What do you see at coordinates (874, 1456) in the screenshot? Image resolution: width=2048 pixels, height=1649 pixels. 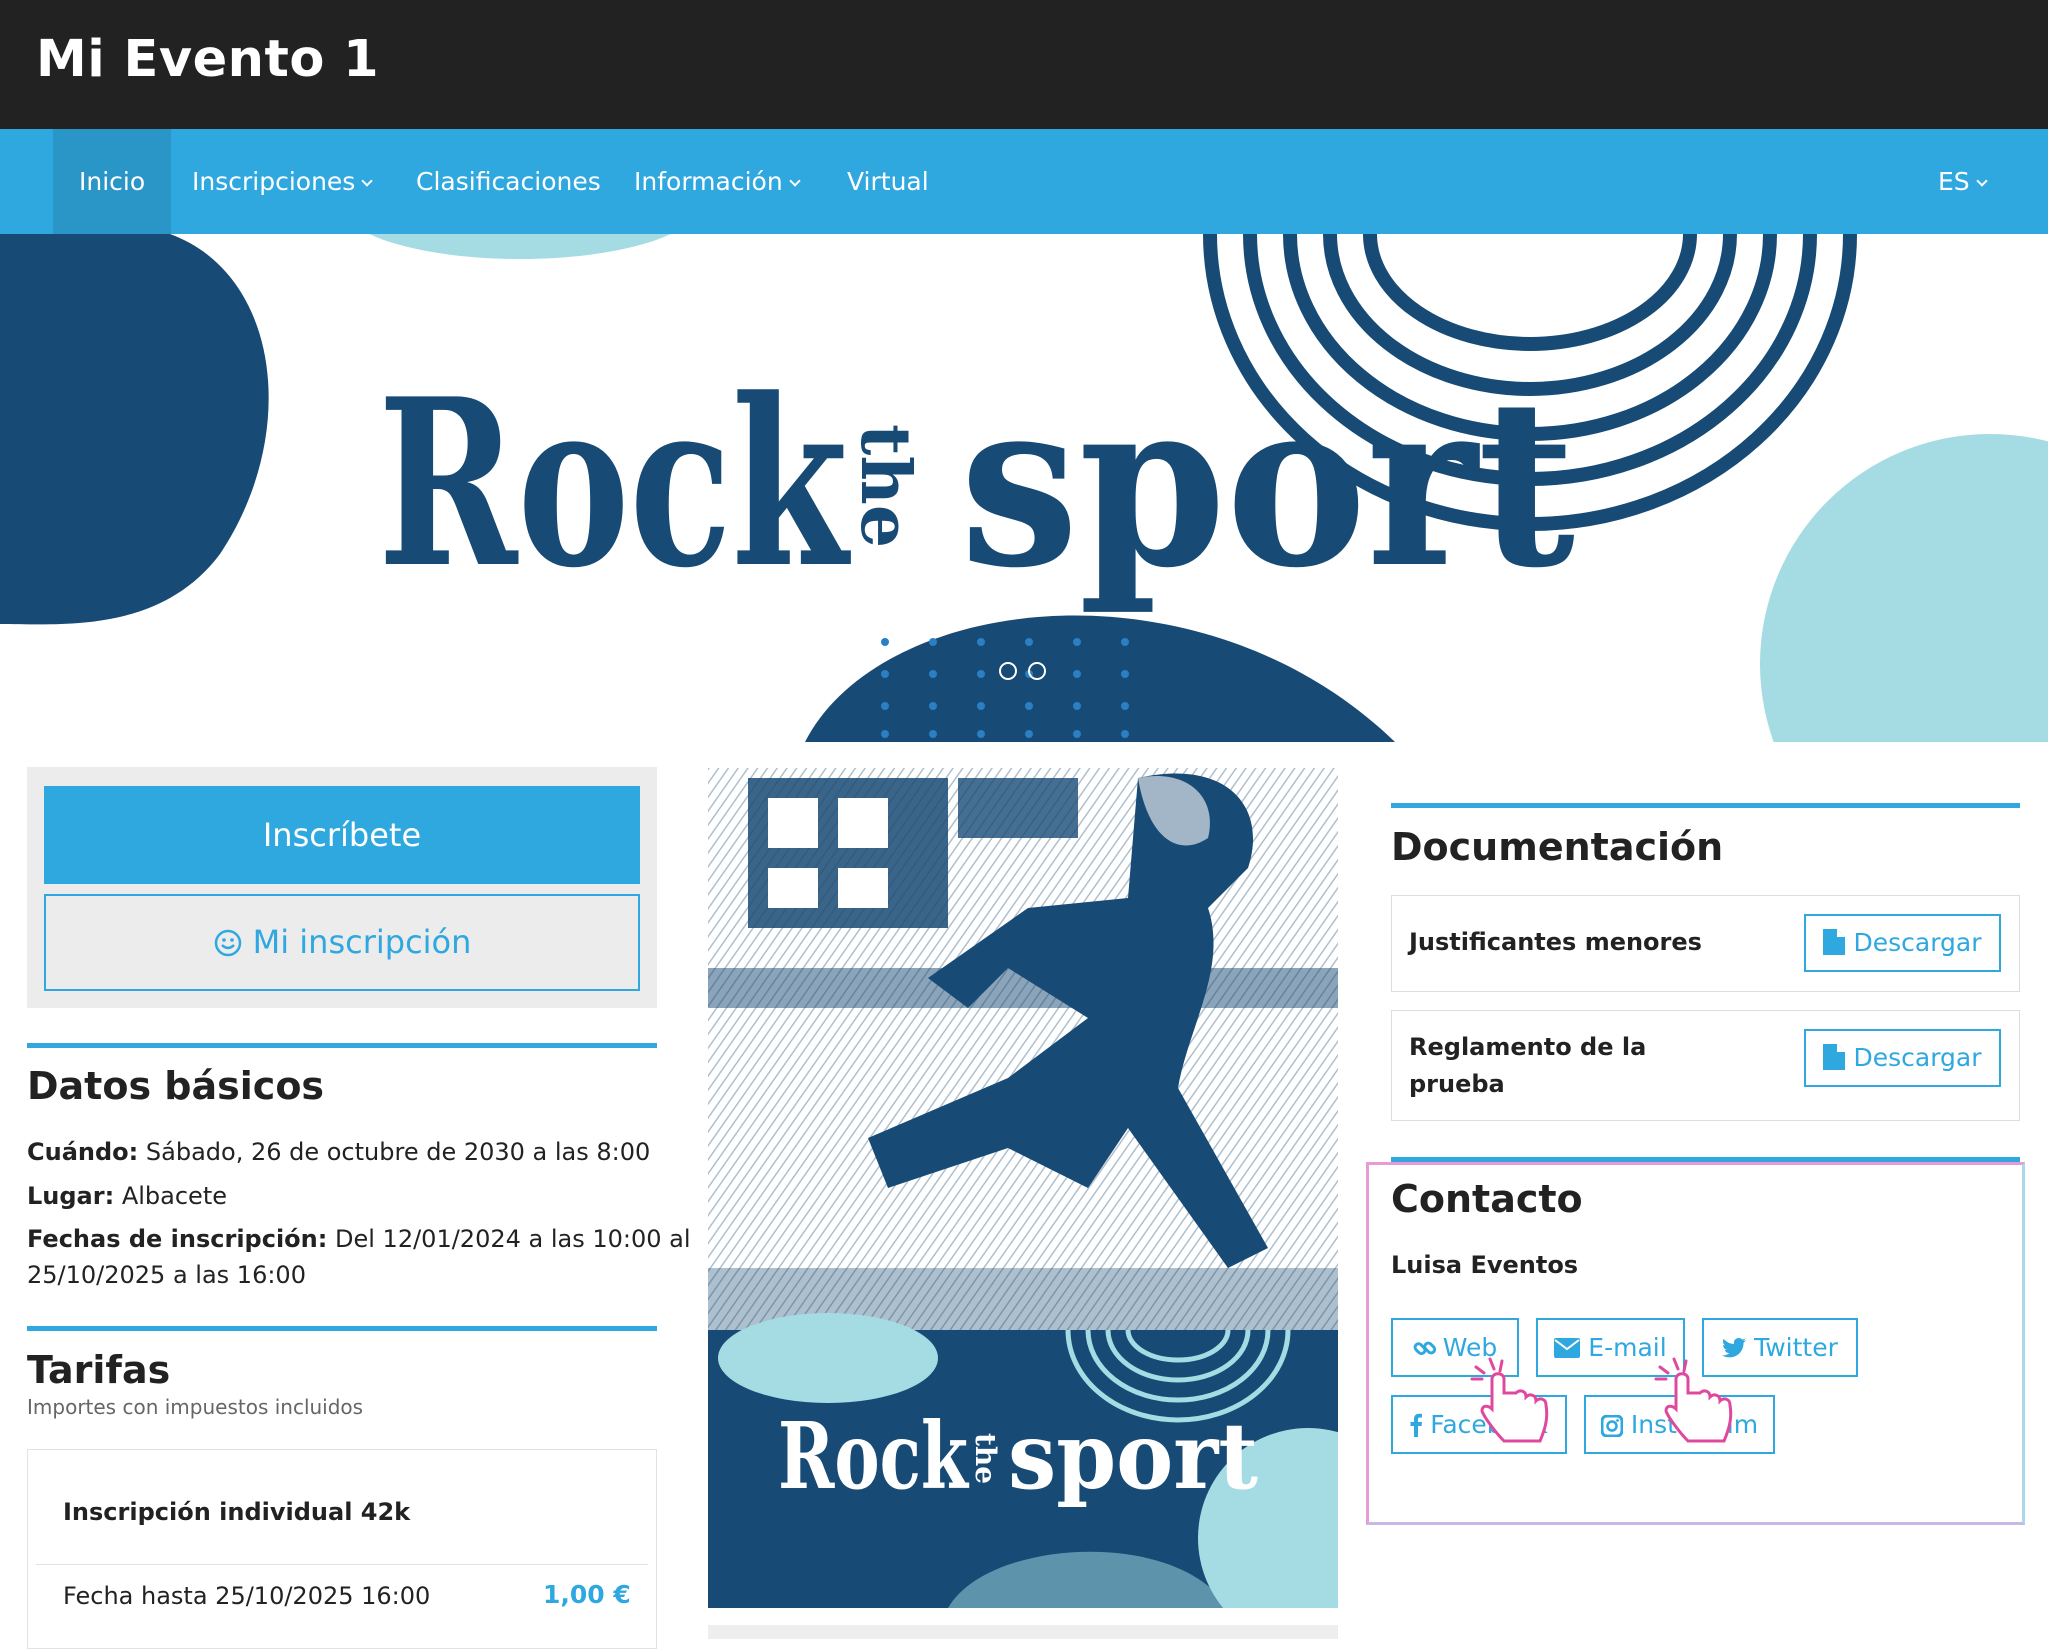 I see `poster-logo-rock: Rock` at bounding box center [874, 1456].